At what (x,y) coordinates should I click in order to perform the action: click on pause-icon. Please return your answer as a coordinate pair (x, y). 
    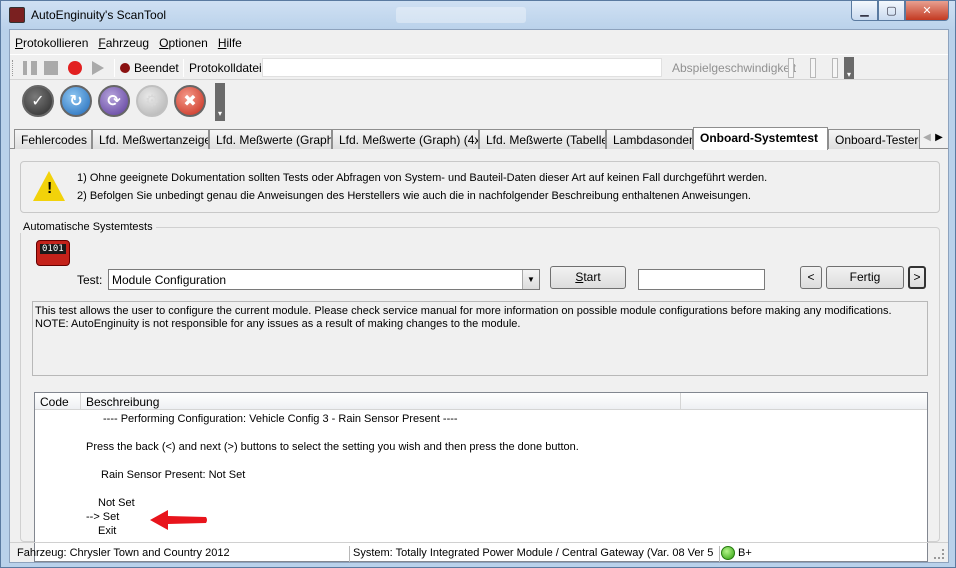
    Looking at the image, I should click on (30, 68).